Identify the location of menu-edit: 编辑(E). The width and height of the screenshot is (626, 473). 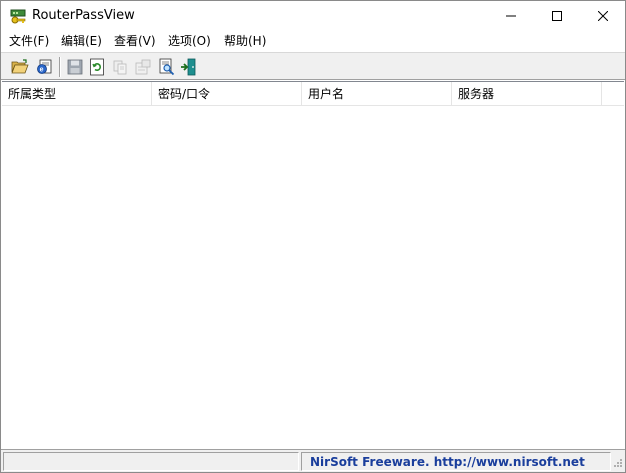
(81, 41).